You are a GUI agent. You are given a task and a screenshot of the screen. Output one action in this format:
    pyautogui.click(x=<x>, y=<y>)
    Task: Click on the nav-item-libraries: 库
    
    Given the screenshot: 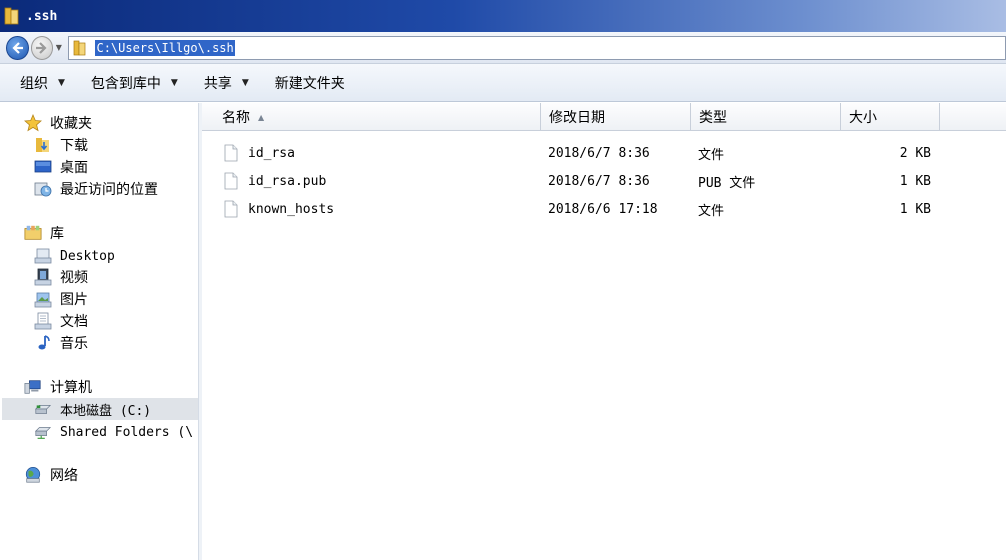 What is the action you would take?
    pyautogui.click(x=44, y=233)
    